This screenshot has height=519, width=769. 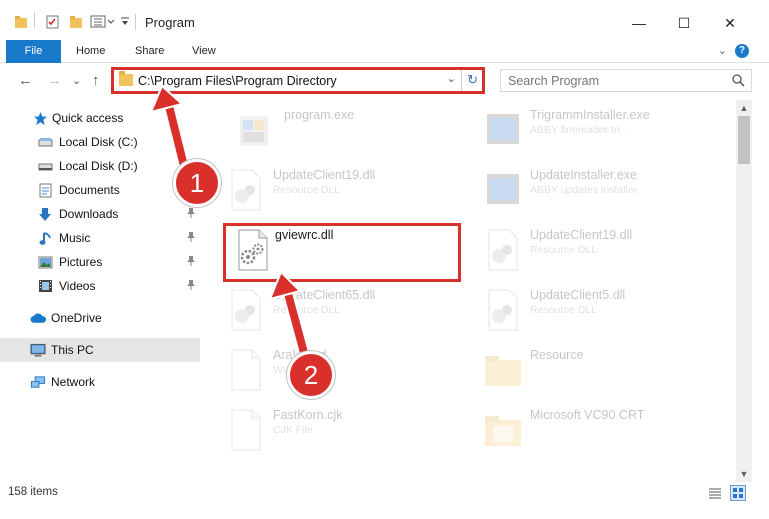 What do you see at coordinates (722, 50) in the screenshot?
I see `ribbon-expand-icon: ⌄` at bounding box center [722, 50].